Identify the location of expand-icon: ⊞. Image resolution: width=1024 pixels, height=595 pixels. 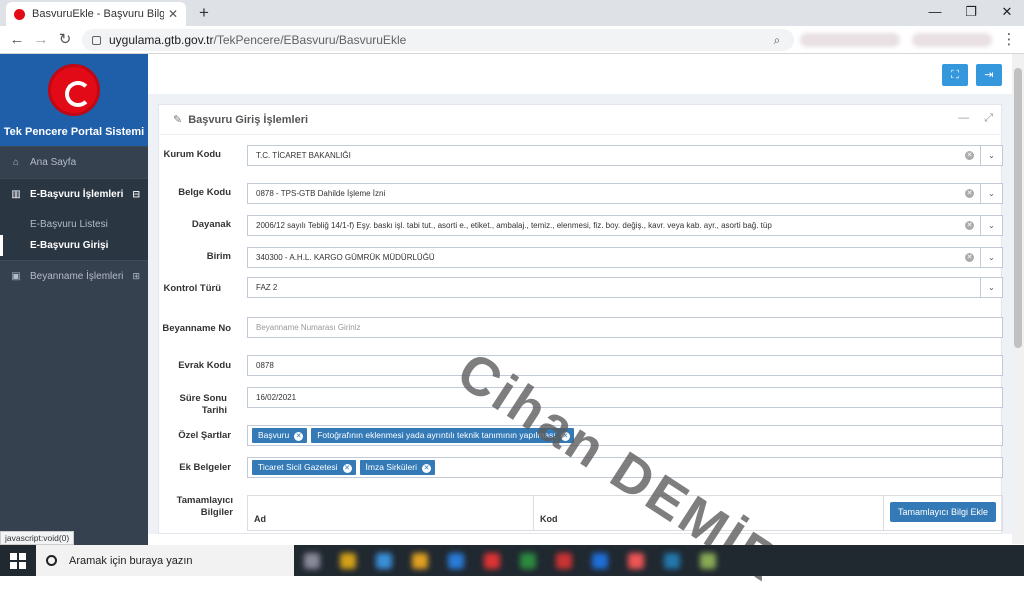
(136, 276).